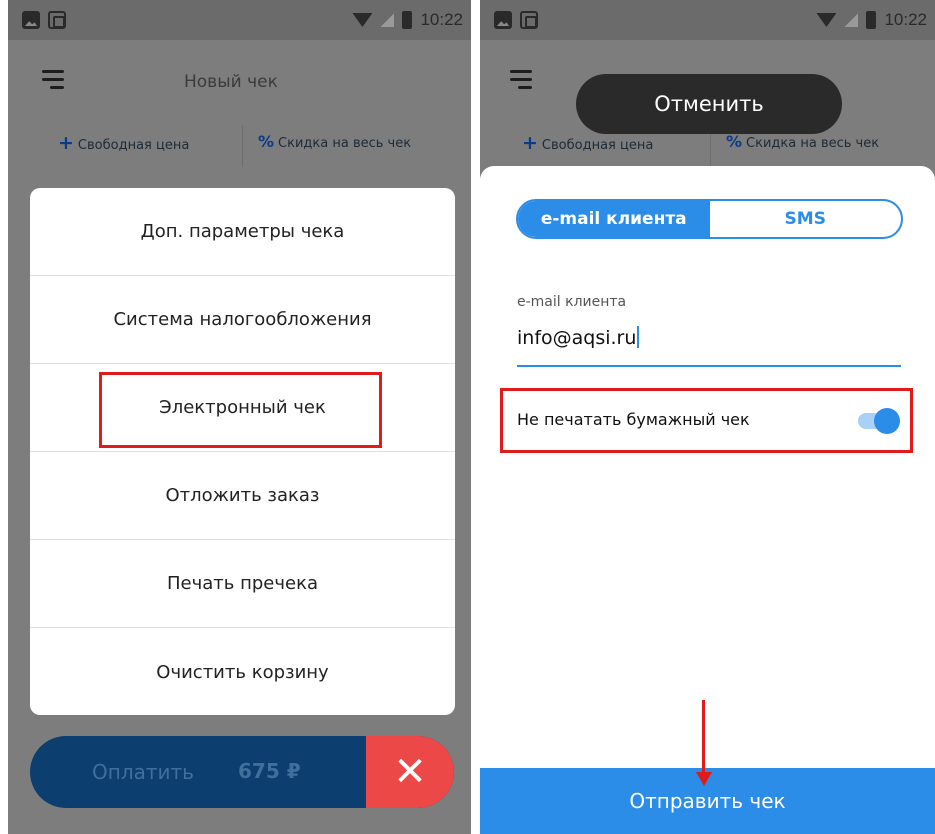  I want to click on delivery-method-toggle: e-mail клиента SMS, so click(709, 219).